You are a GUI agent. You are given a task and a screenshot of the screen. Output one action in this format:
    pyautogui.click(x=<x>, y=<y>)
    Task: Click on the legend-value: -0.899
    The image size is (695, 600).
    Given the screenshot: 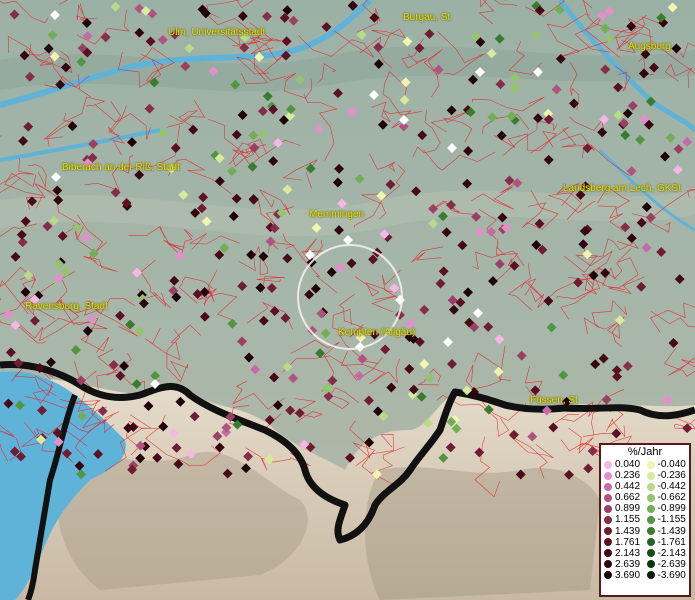 What is the action you would take?
    pyautogui.click(x=671, y=509)
    